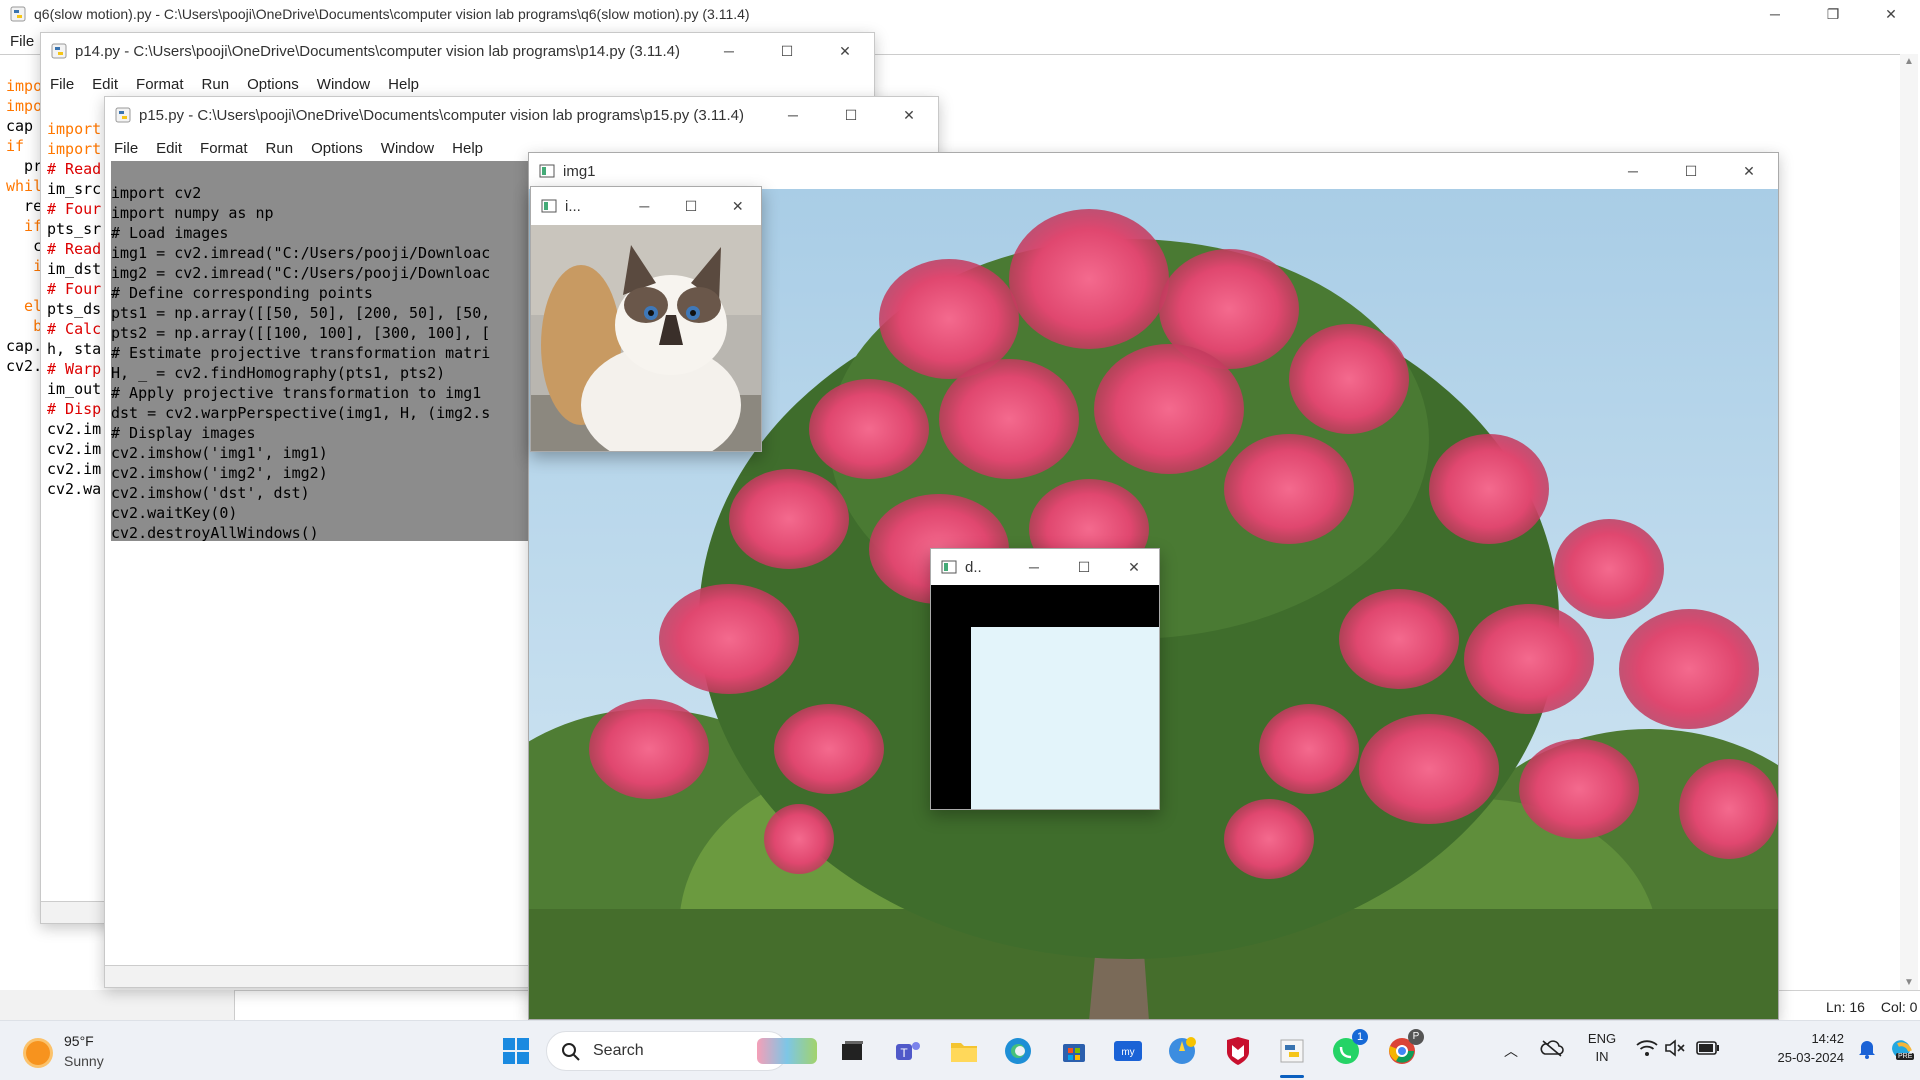 Image resolution: width=1920 pixels, height=1080 pixels. I want to click on code-line: cap, so click(20, 126).